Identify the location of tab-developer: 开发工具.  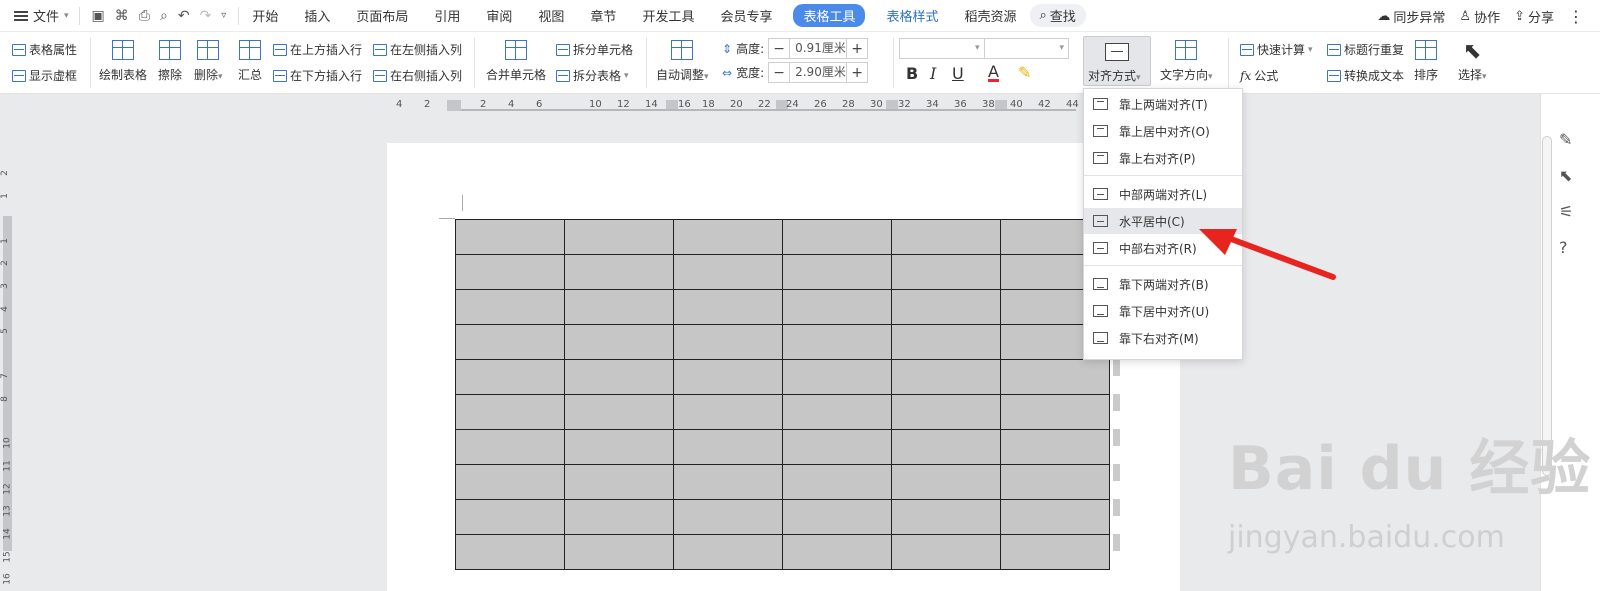
(668, 15).